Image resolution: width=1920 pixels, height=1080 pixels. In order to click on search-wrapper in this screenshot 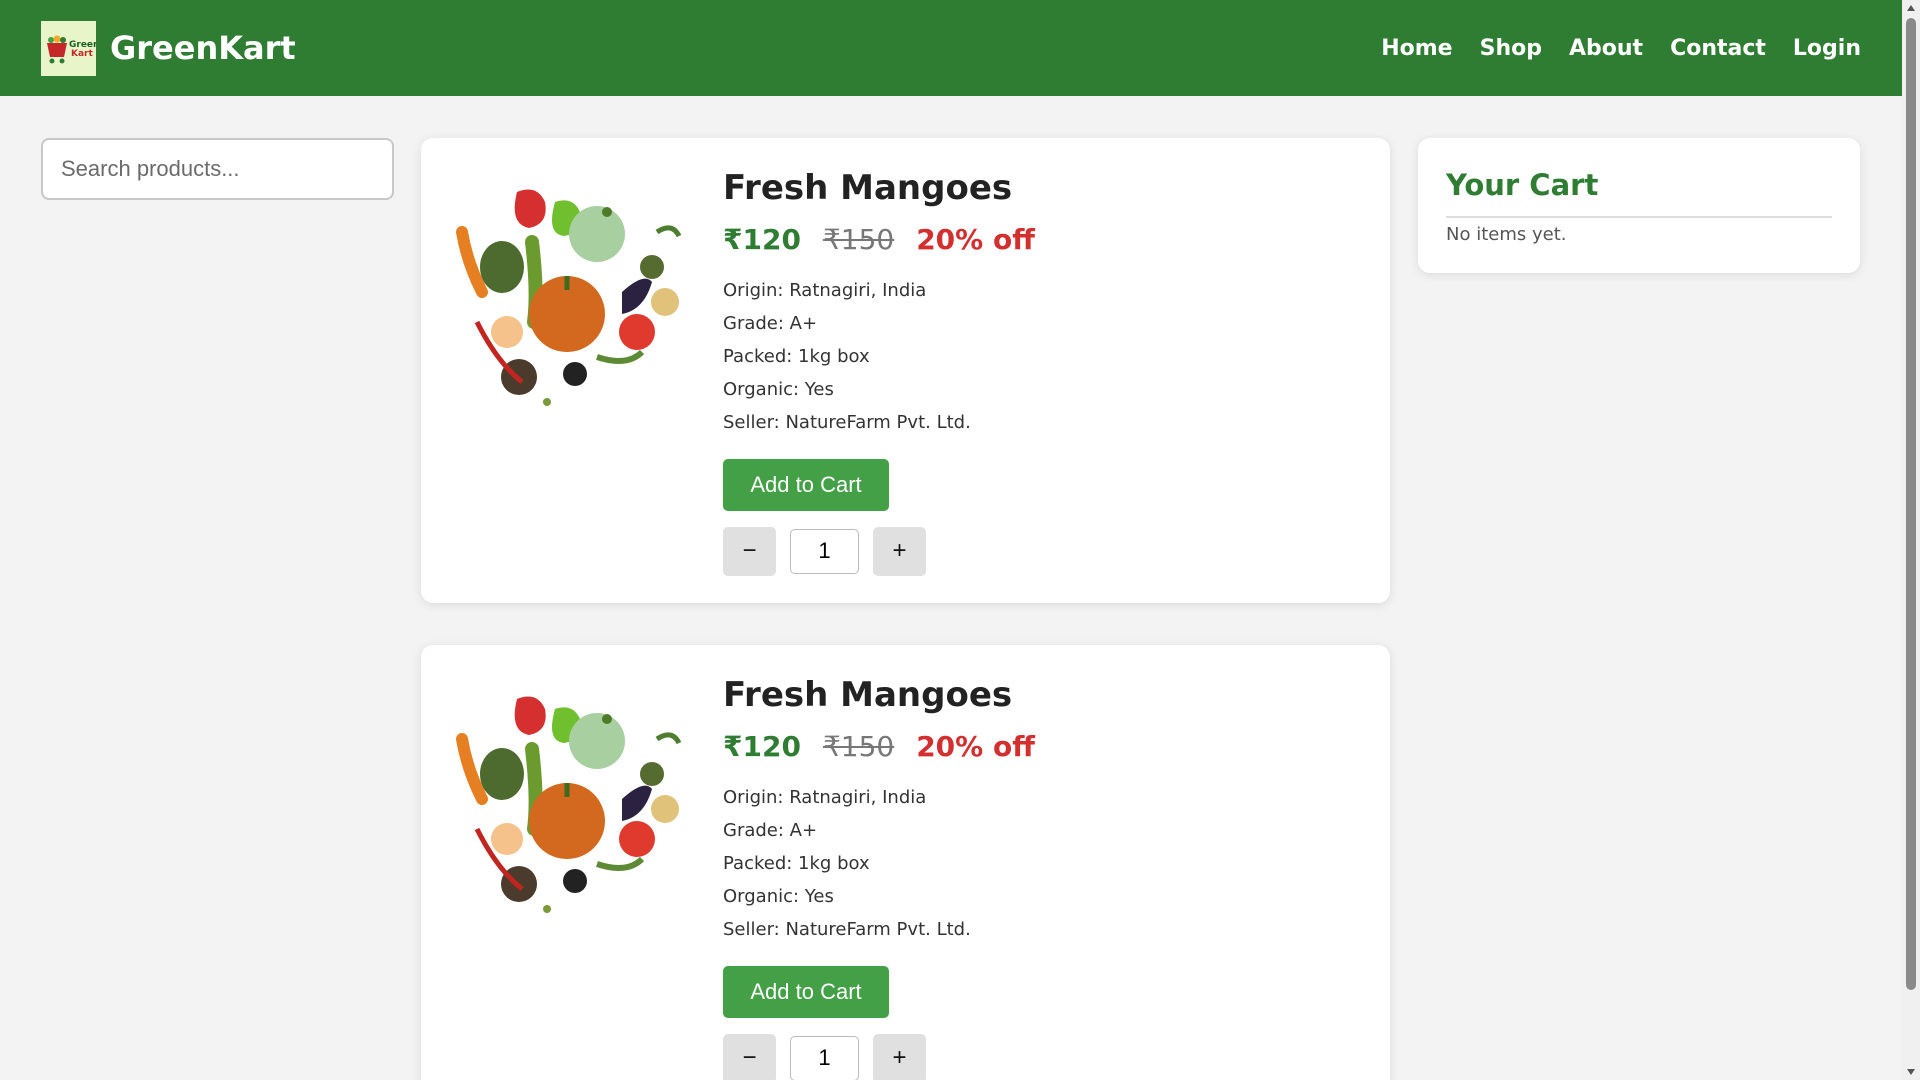, I will do `click(217, 169)`.